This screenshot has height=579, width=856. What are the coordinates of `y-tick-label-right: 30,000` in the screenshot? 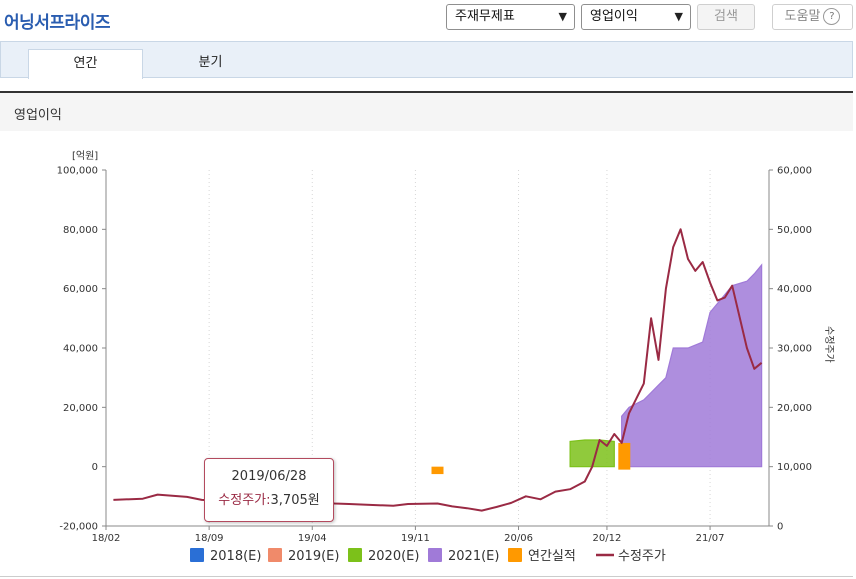 It's located at (794, 349).